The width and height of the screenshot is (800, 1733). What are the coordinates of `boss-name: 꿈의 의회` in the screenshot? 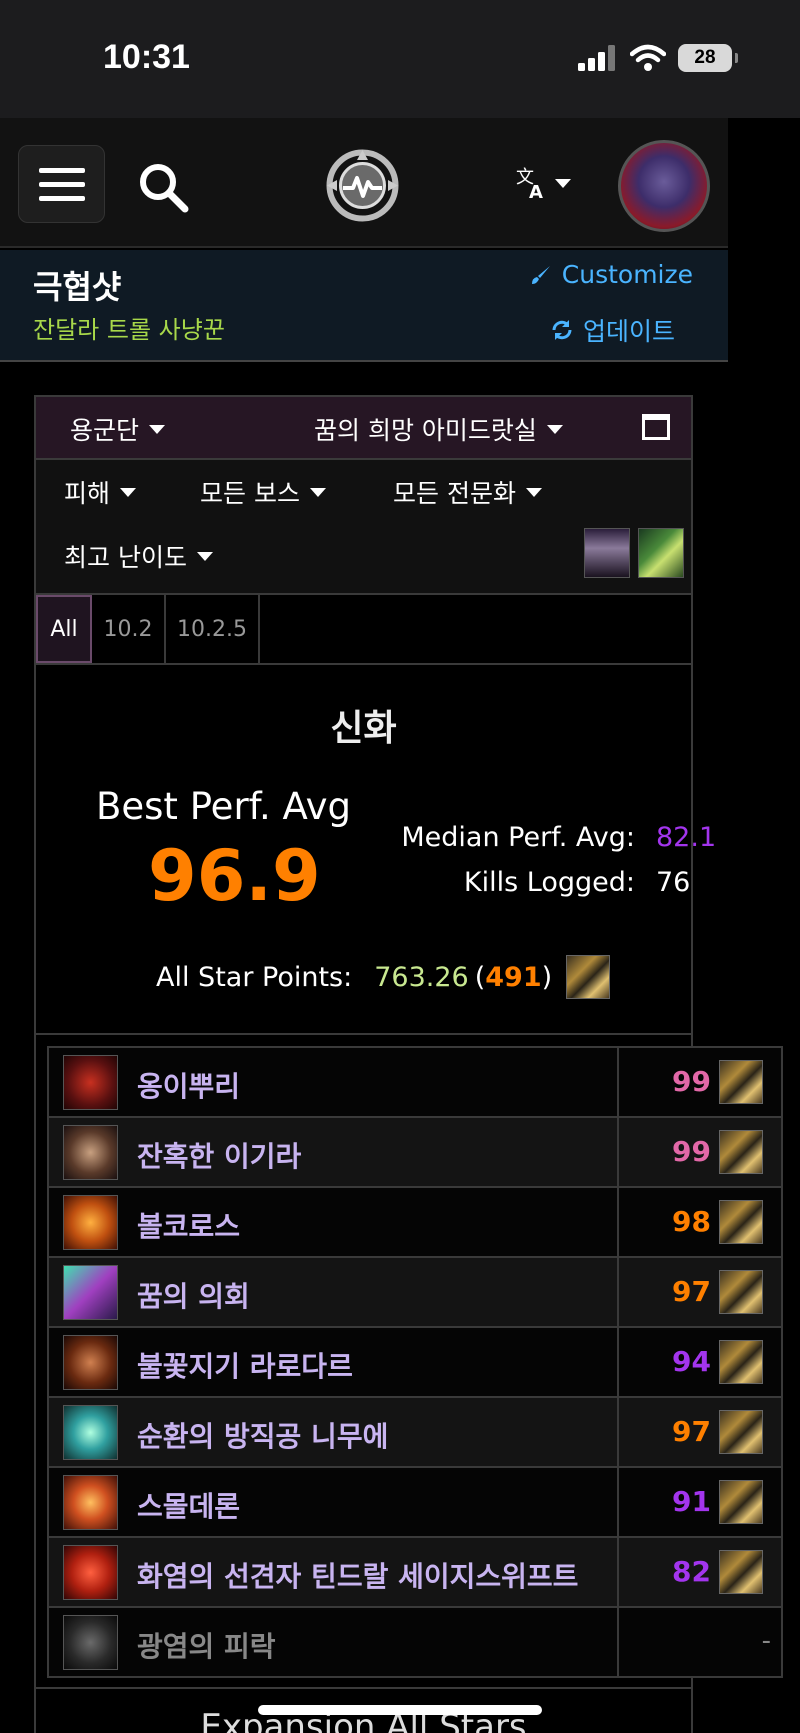 It's located at (193, 1296).